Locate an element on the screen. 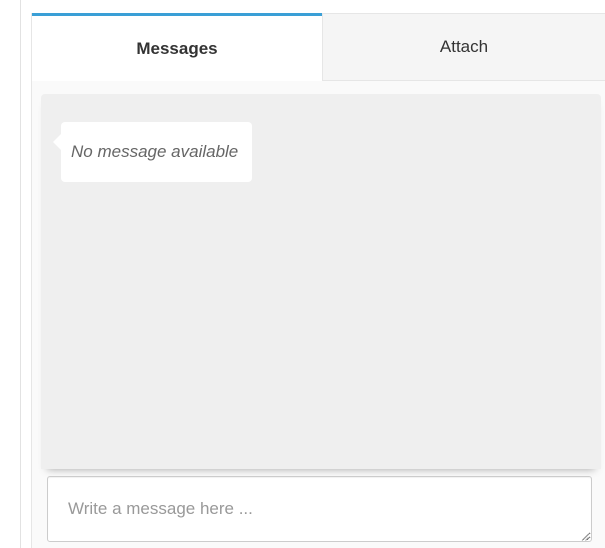  tab-attach-label: Attach is located at coordinates (464, 46).